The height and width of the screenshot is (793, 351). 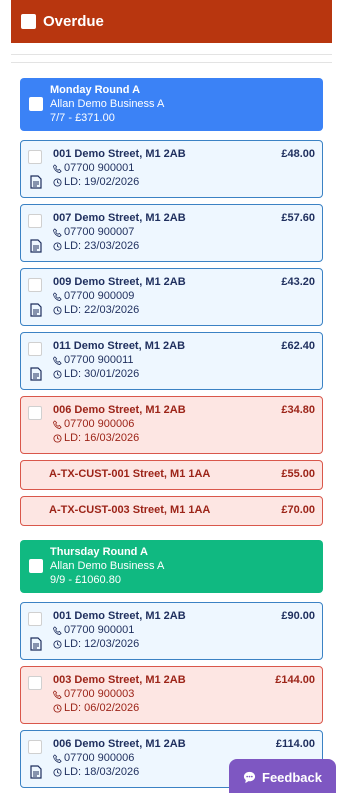 I want to click on round-name: Monday Round A, so click(x=95, y=90).